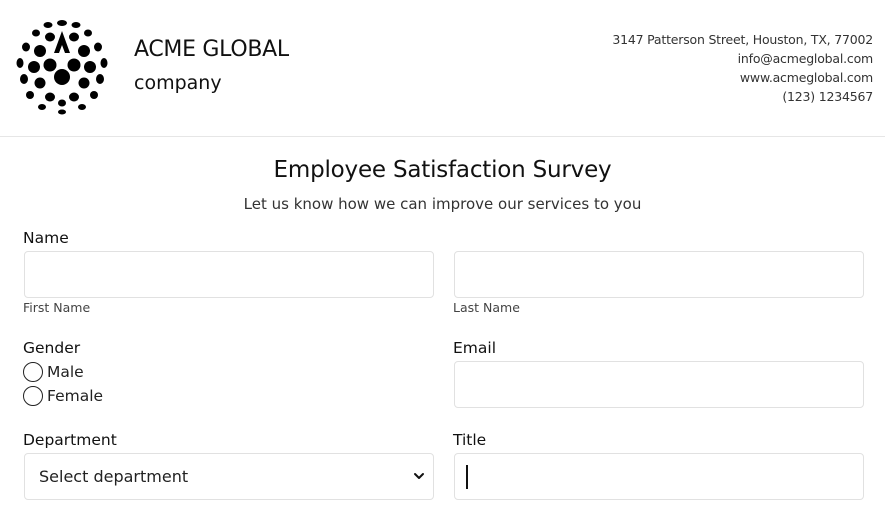 This screenshot has width=885, height=521. What do you see at coordinates (467, 477) in the screenshot?
I see `text-cursor` at bounding box center [467, 477].